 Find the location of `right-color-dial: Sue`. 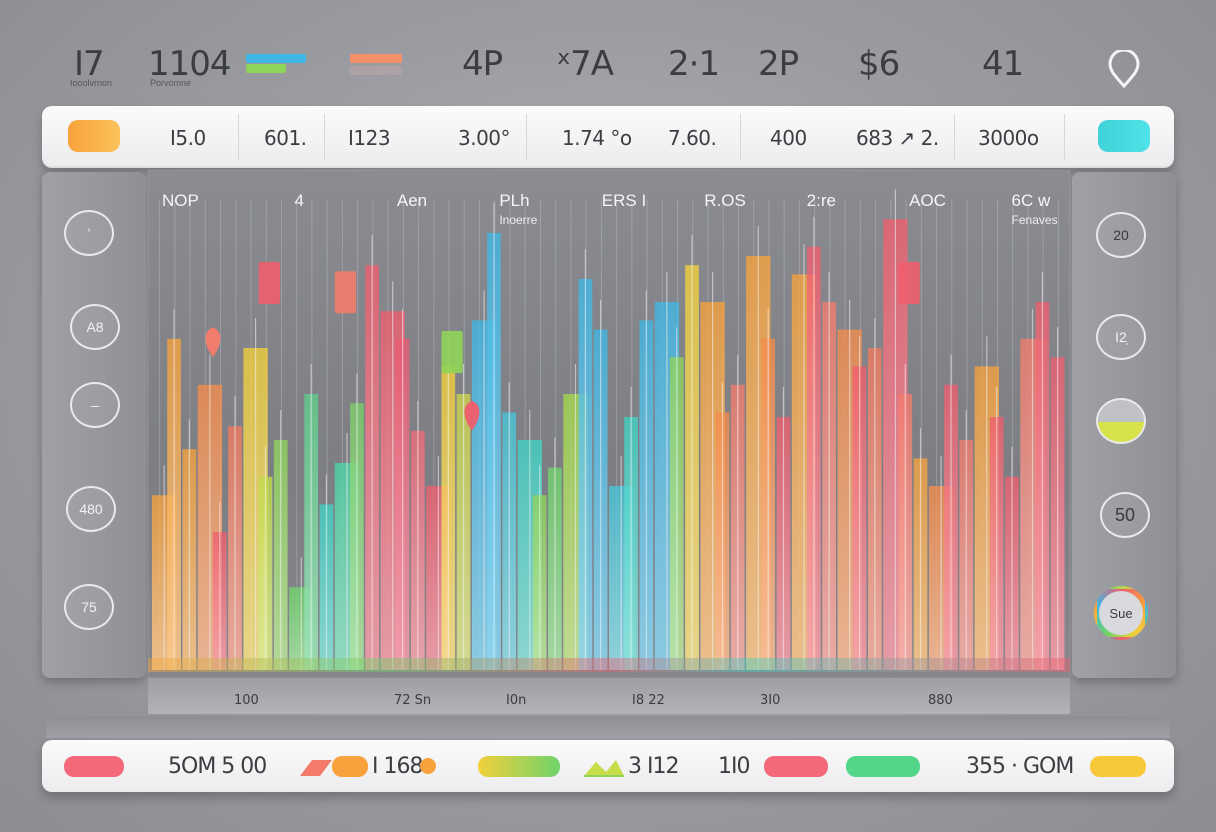

right-color-dial: Sue is located at coordinates (1121, 613).